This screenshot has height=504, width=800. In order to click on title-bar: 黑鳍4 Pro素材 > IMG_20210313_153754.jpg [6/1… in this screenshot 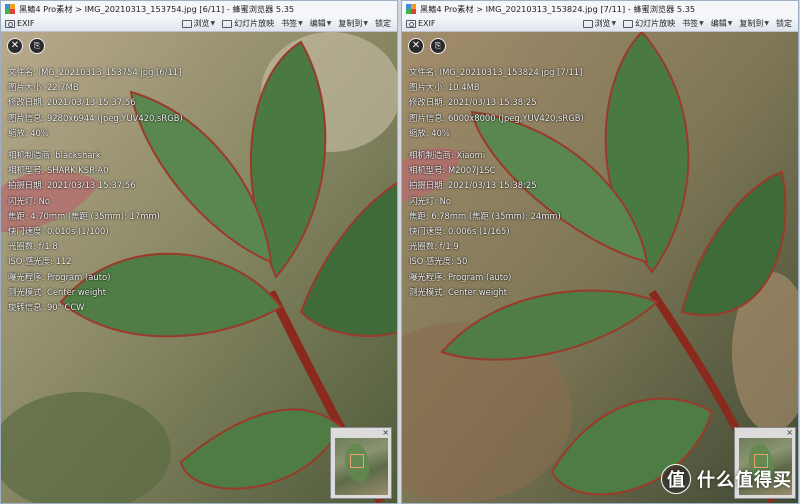, I will do `click(199, 8)`.